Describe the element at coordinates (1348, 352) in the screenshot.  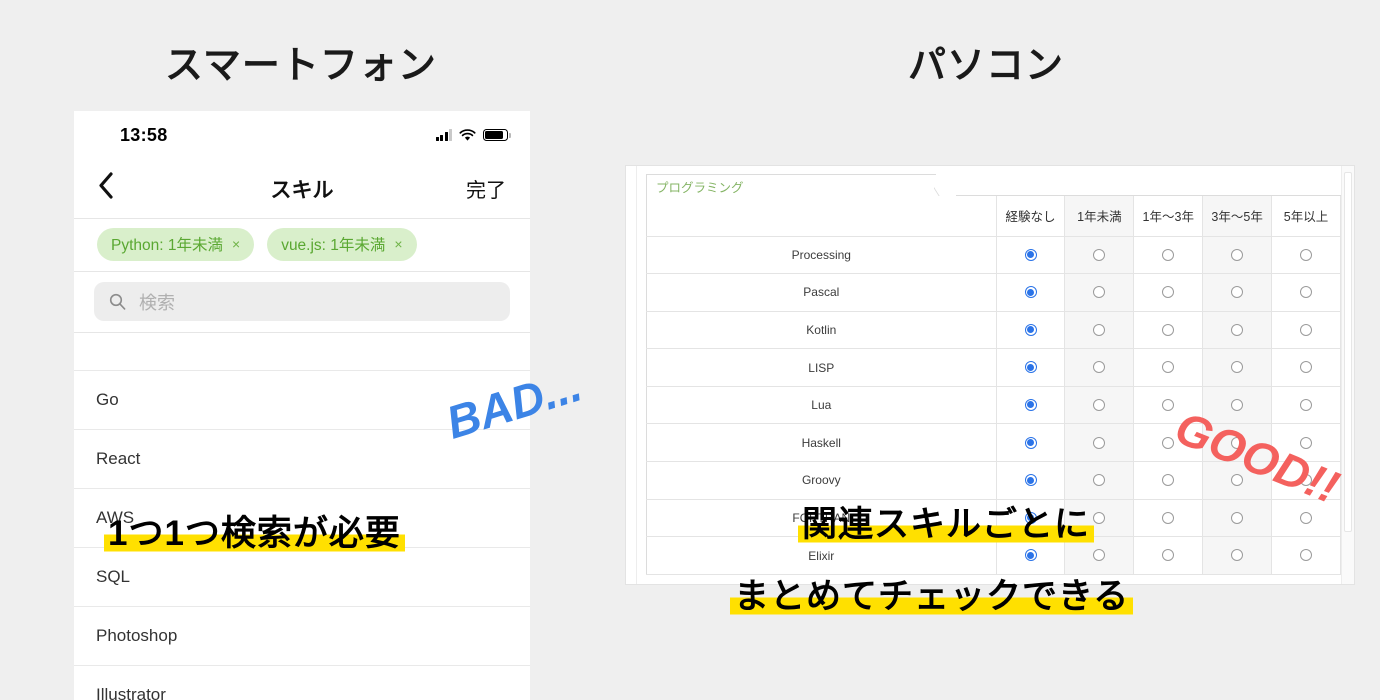
I see `scrollbar-thumb` at that location.